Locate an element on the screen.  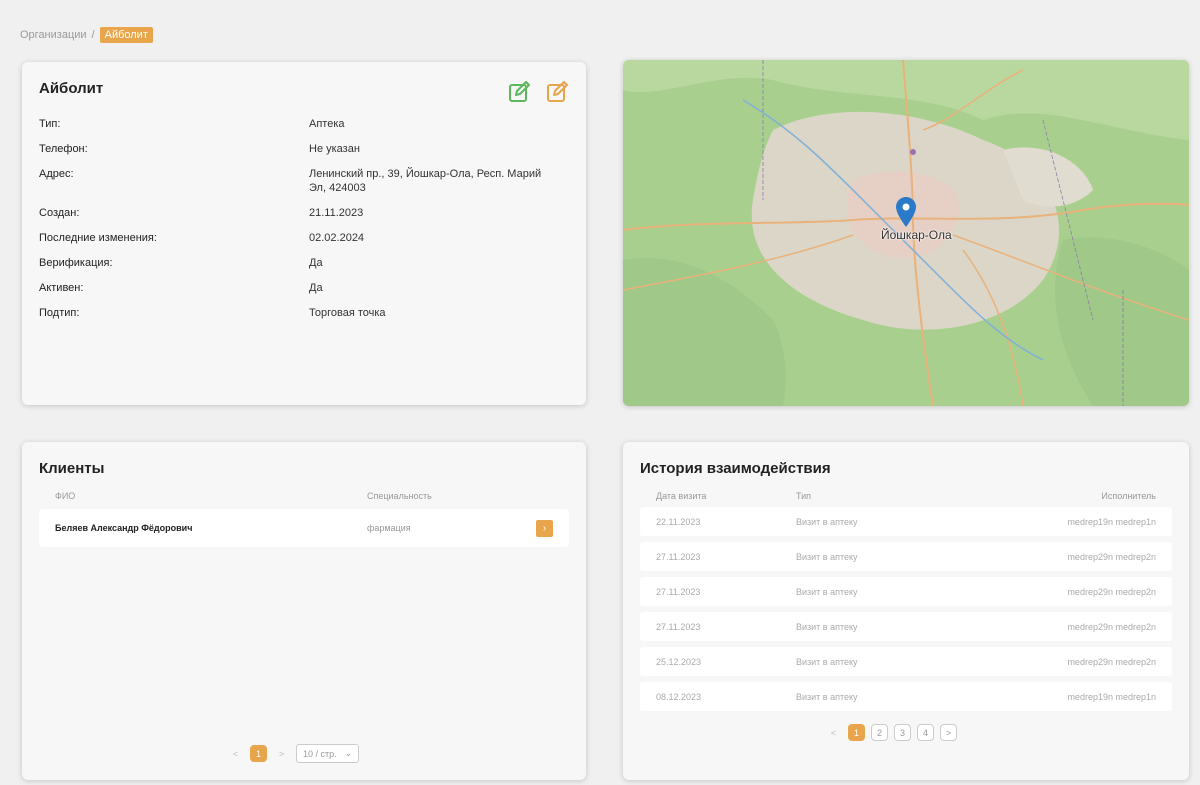
info-key: Создан: is located at coordinates (59, 213).